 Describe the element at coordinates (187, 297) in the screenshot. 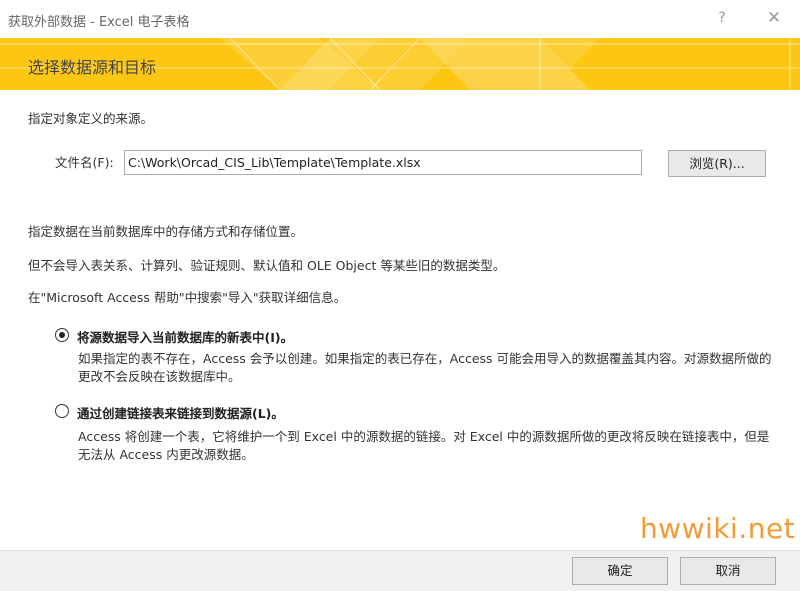

I see `storage-line-3: 在"Microsoft Access 帮助"中搜索"导入"获取详细信息。` at that location.